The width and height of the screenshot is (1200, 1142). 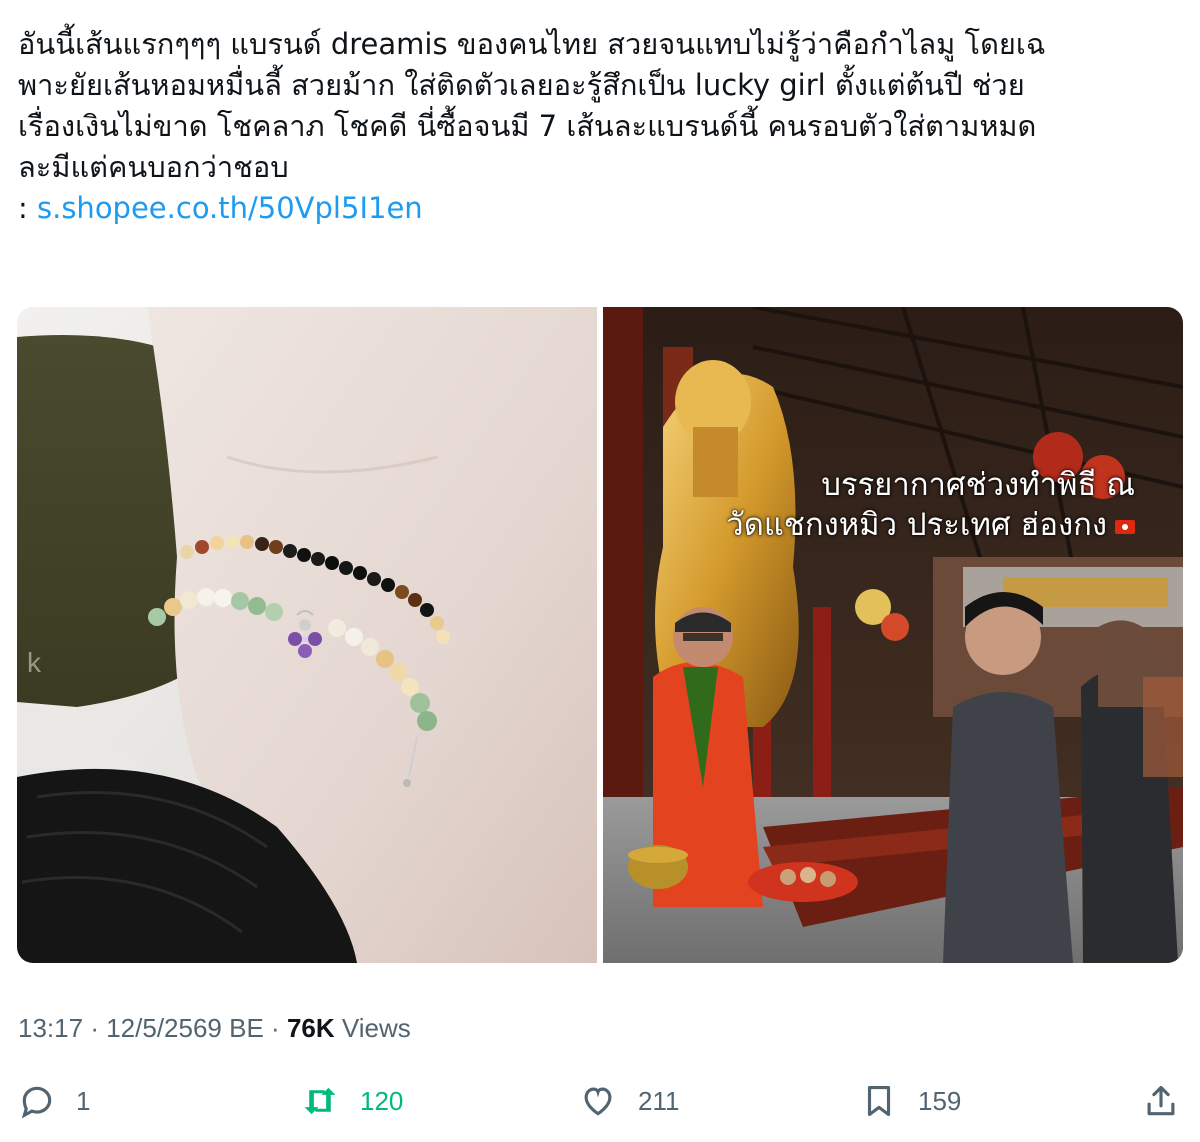 I want to click on caption-line: วัดแชกงหมิว ประเทศ ฮ่องกง, so click(x=930, y=525).